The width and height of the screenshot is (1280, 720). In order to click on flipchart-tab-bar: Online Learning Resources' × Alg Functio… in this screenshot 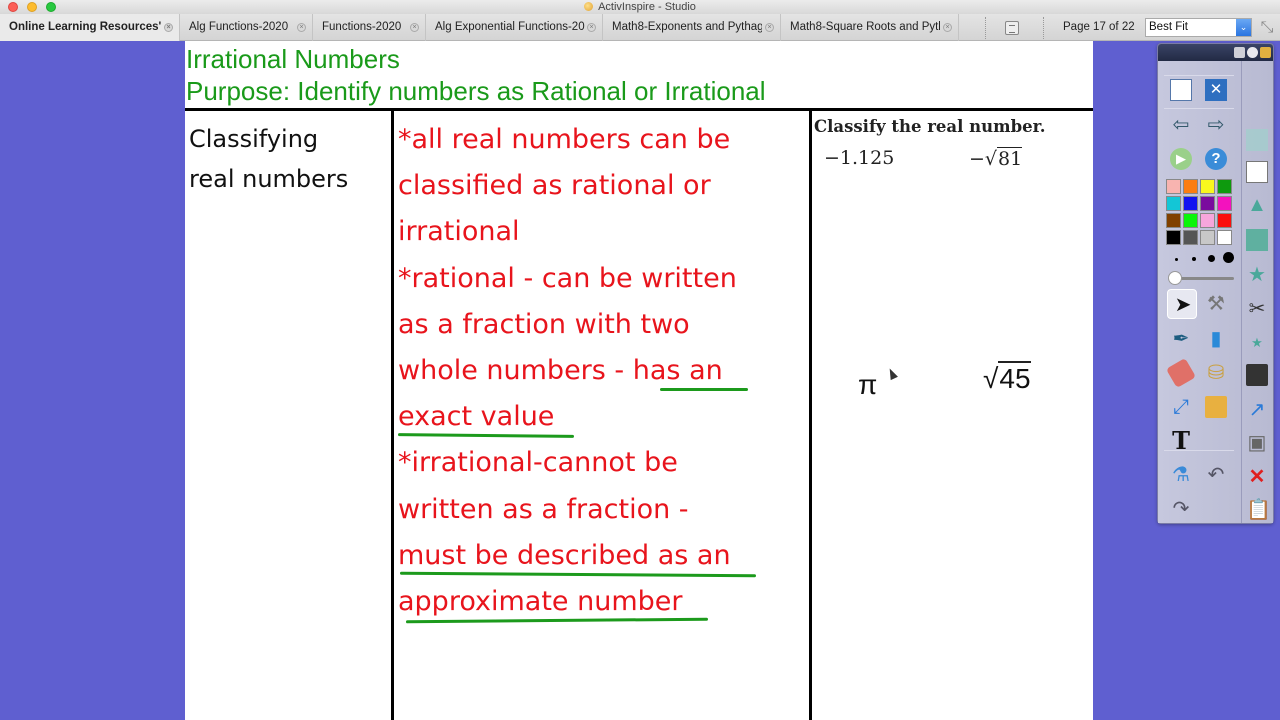, I will do `click(640, 27)`.